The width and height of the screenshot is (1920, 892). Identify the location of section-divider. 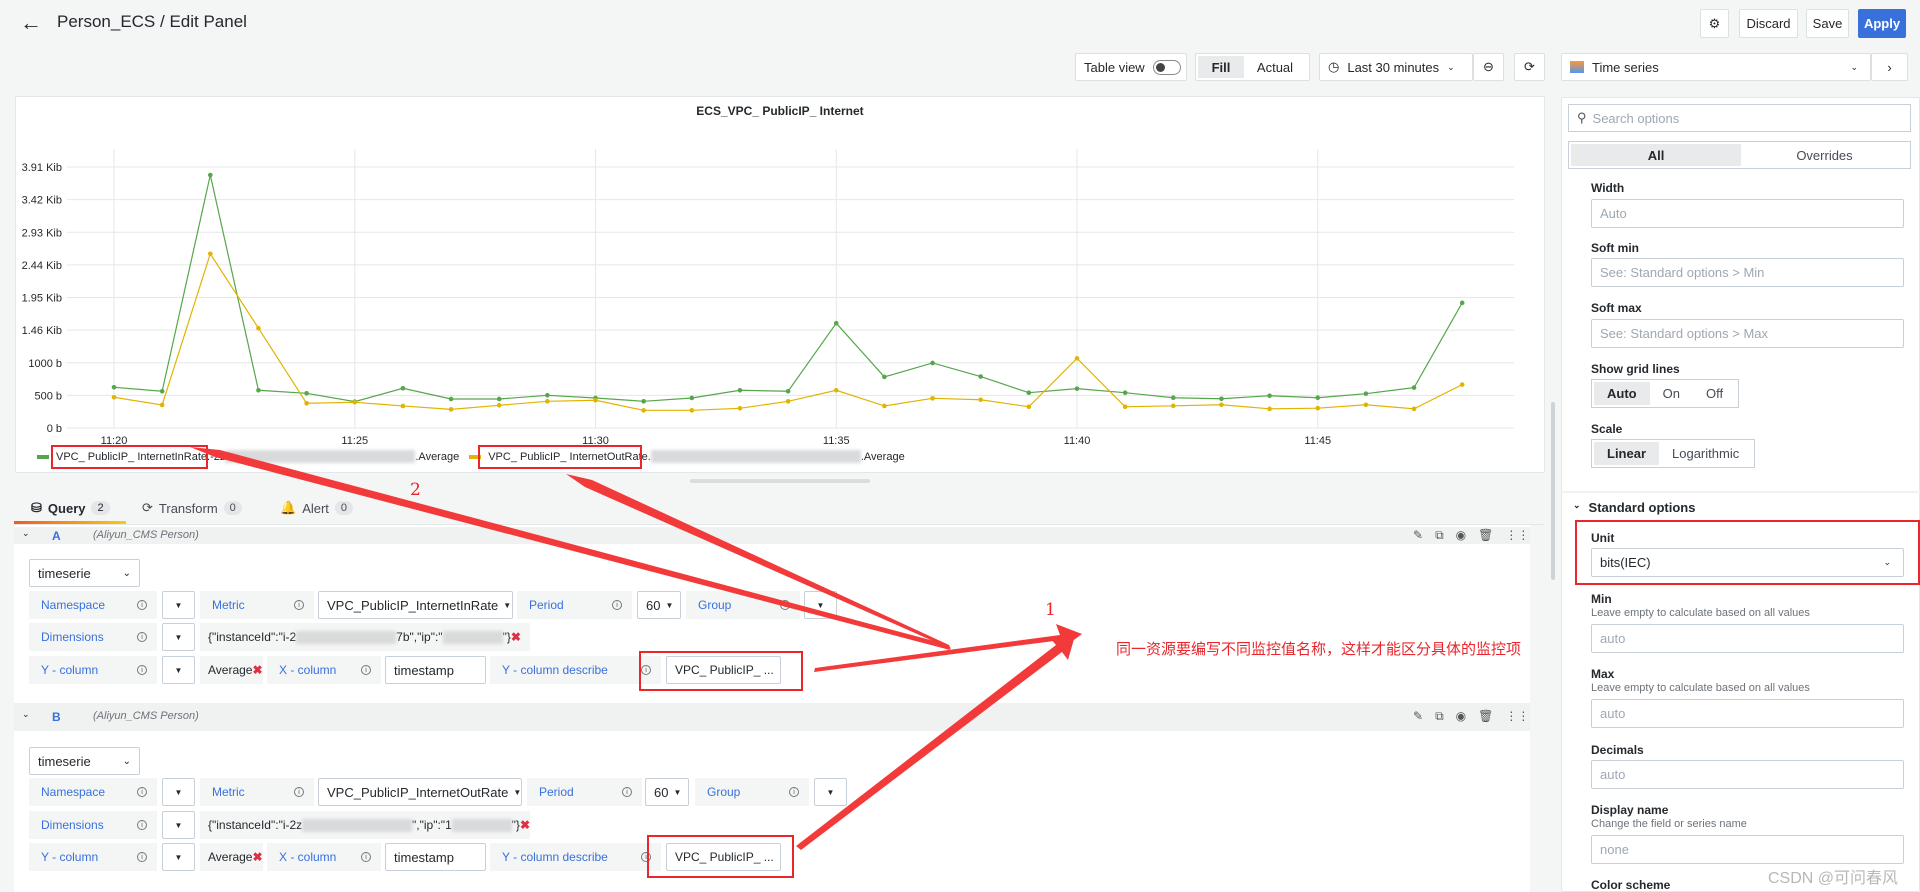
(1740, 492).